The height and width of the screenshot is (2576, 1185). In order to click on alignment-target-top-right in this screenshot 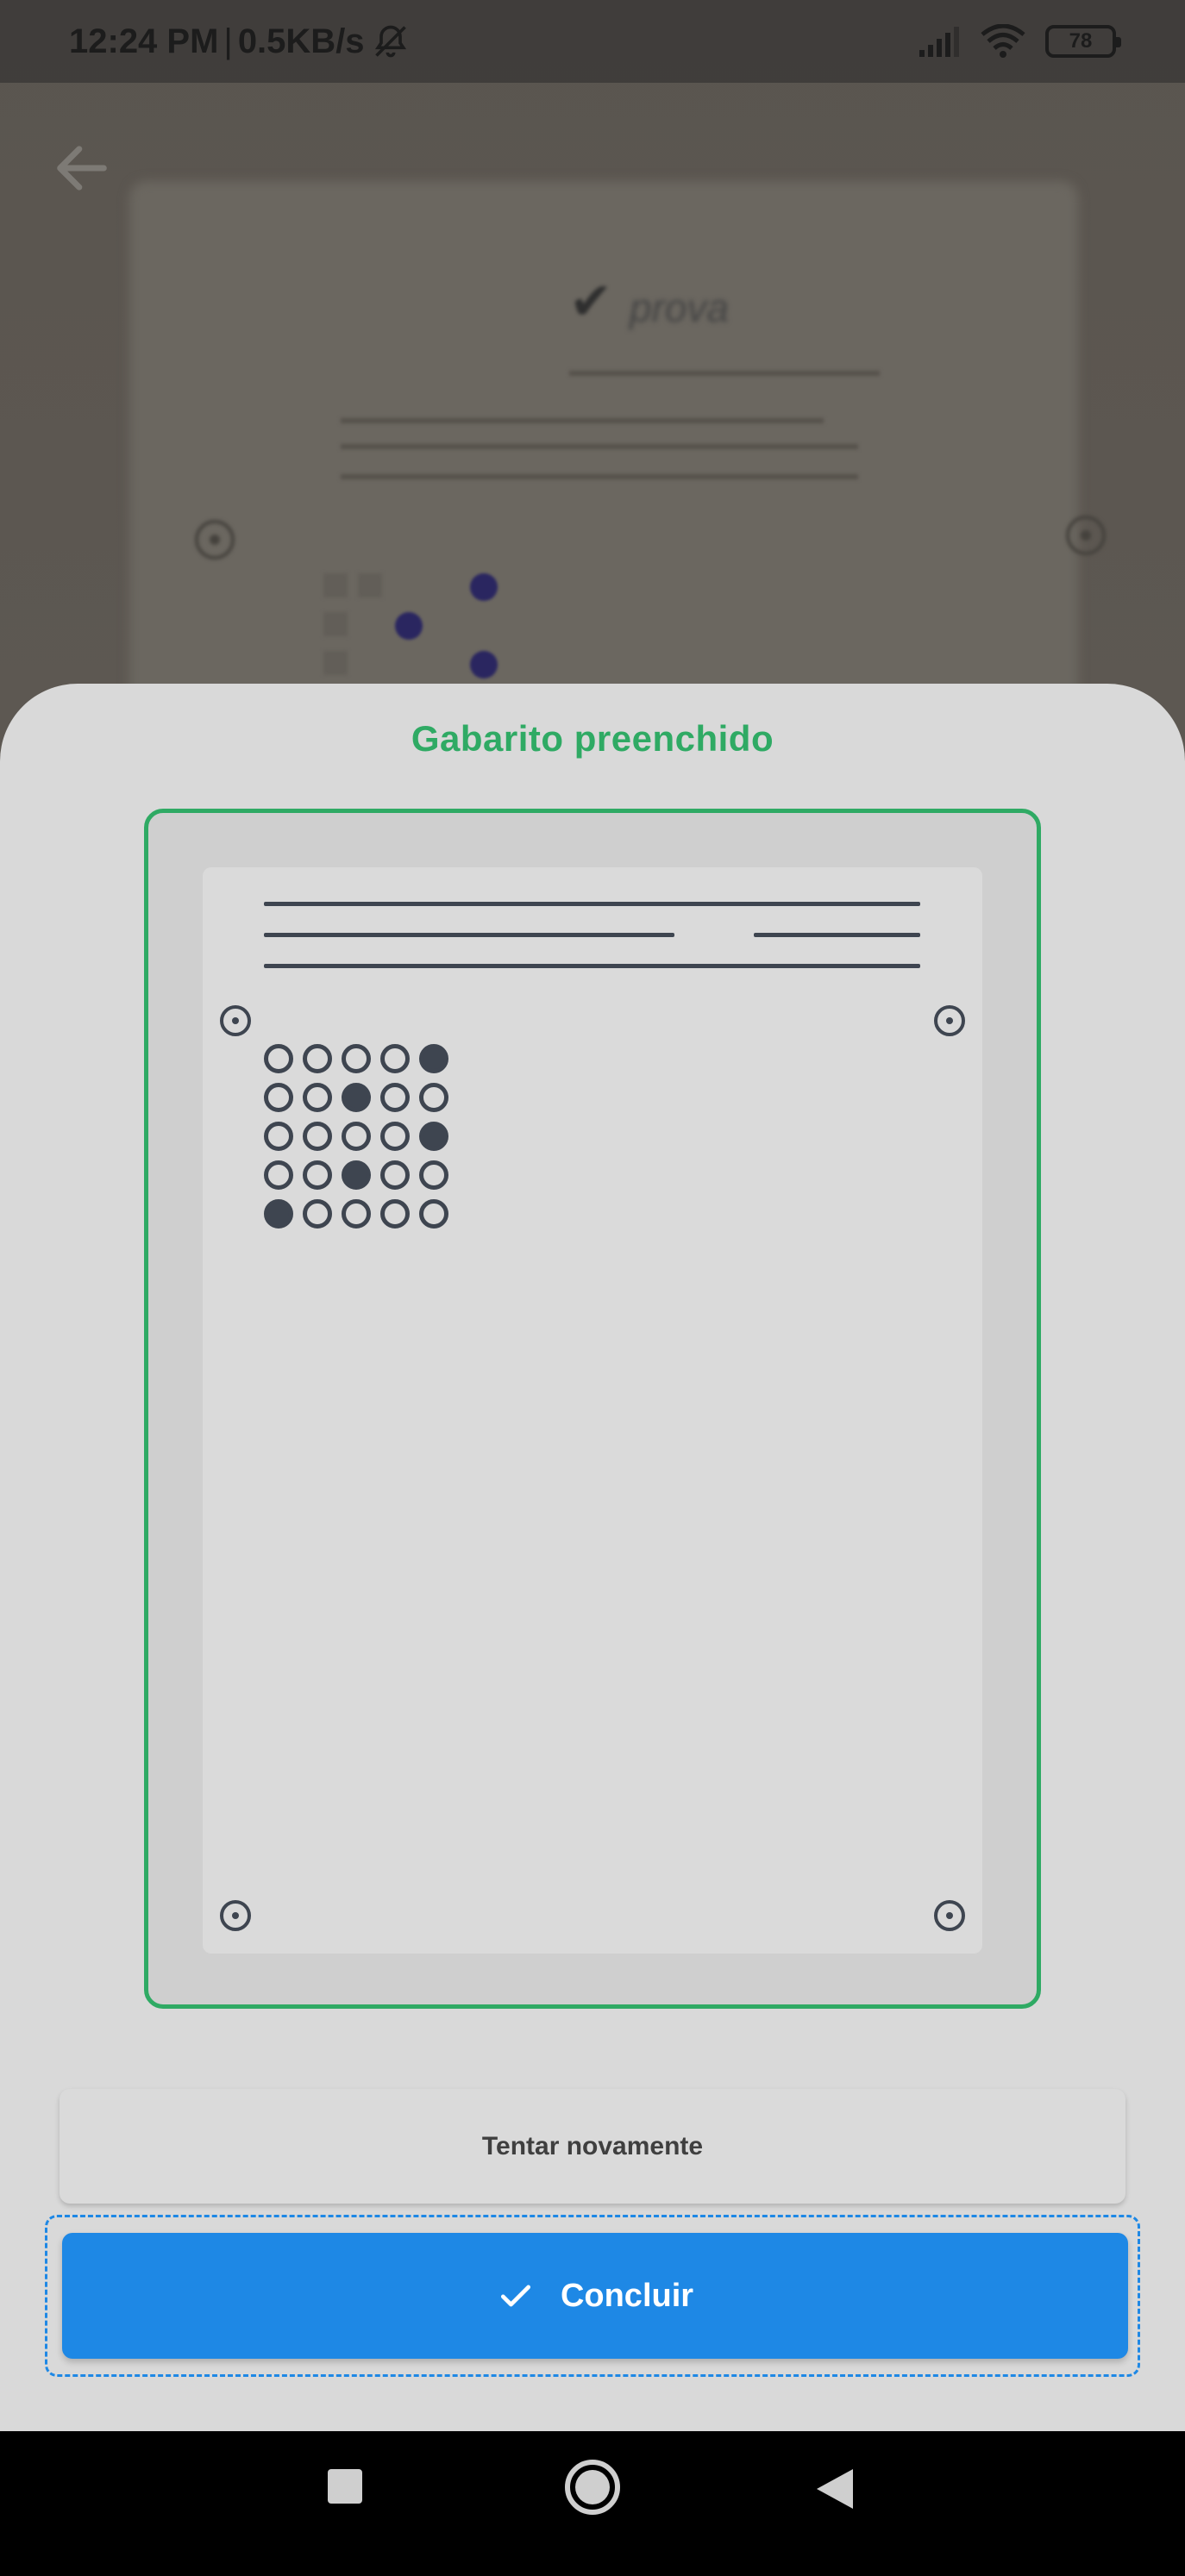, I will do `click(949, 1020)`.